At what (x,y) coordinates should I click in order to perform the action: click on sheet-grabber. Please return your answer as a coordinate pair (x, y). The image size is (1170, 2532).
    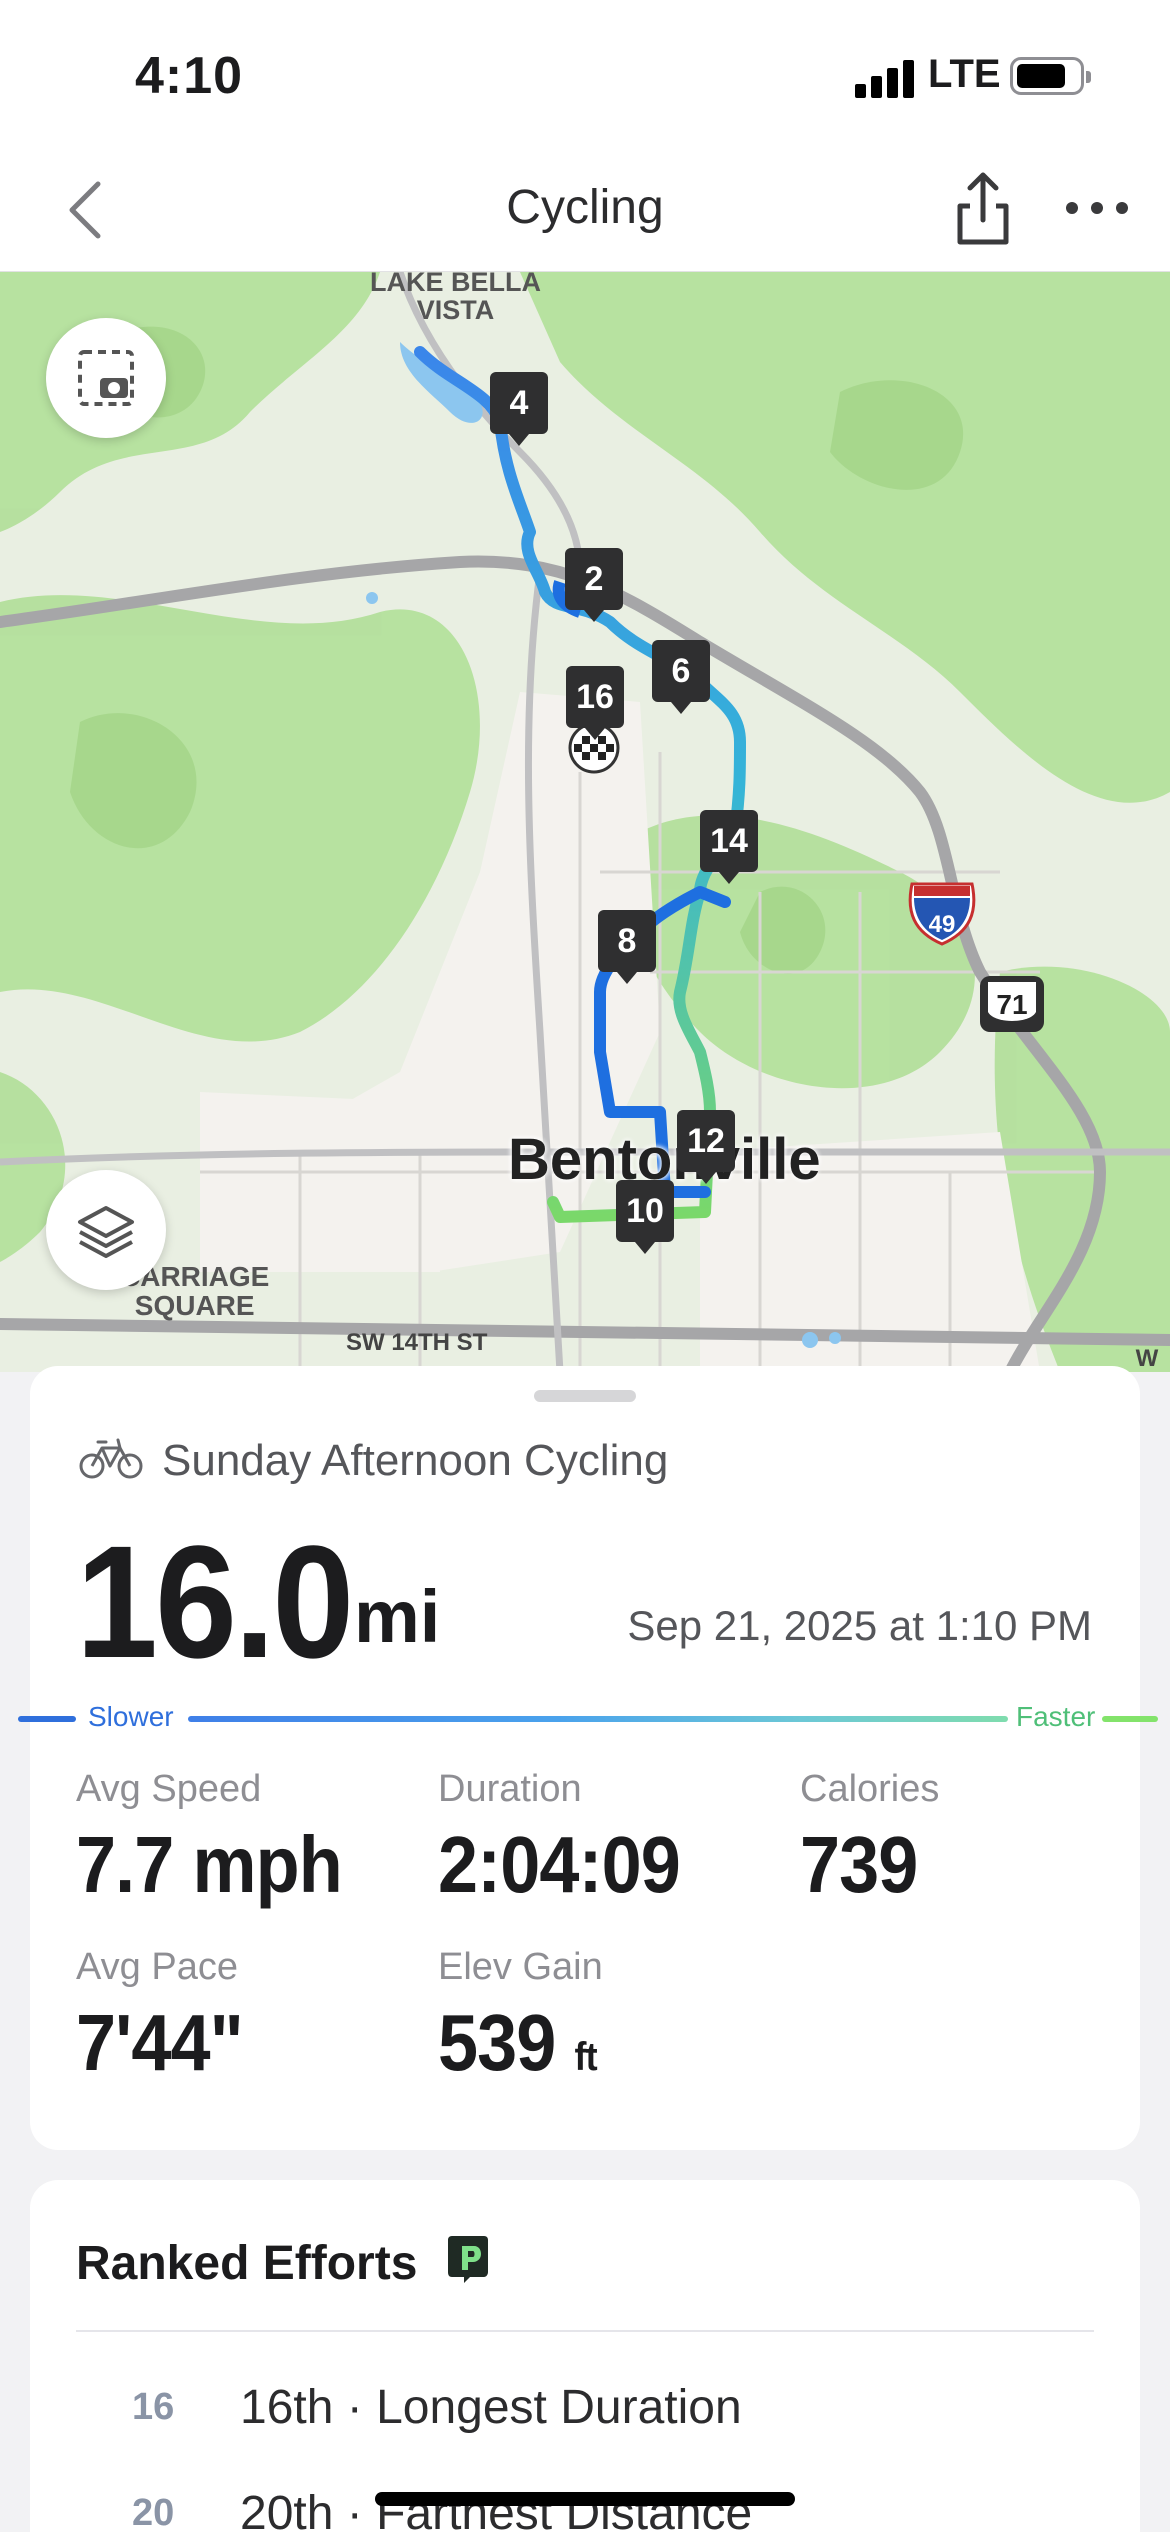
    Looking at the image, I should click on (585, 1396).